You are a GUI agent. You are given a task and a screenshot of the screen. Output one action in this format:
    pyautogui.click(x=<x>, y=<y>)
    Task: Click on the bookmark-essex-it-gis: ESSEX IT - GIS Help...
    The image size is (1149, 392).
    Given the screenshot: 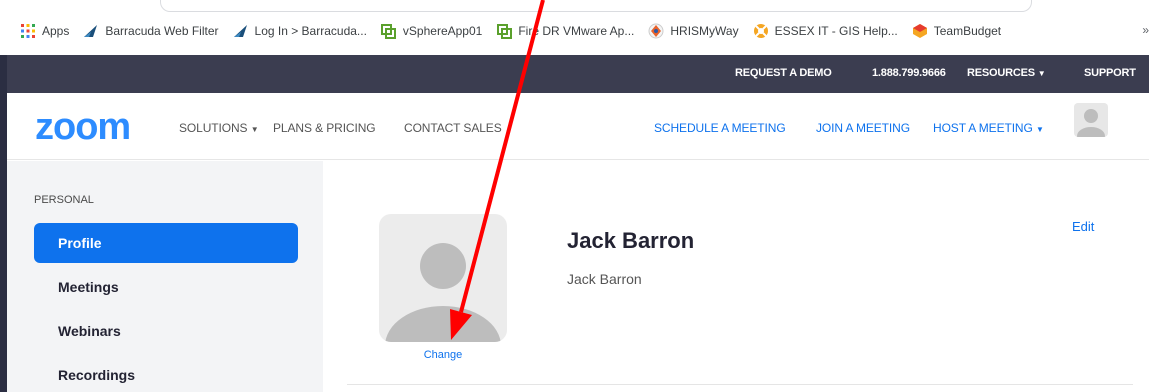 What is the action you would take?
    pyautogui.click(x=825, y=31)
    